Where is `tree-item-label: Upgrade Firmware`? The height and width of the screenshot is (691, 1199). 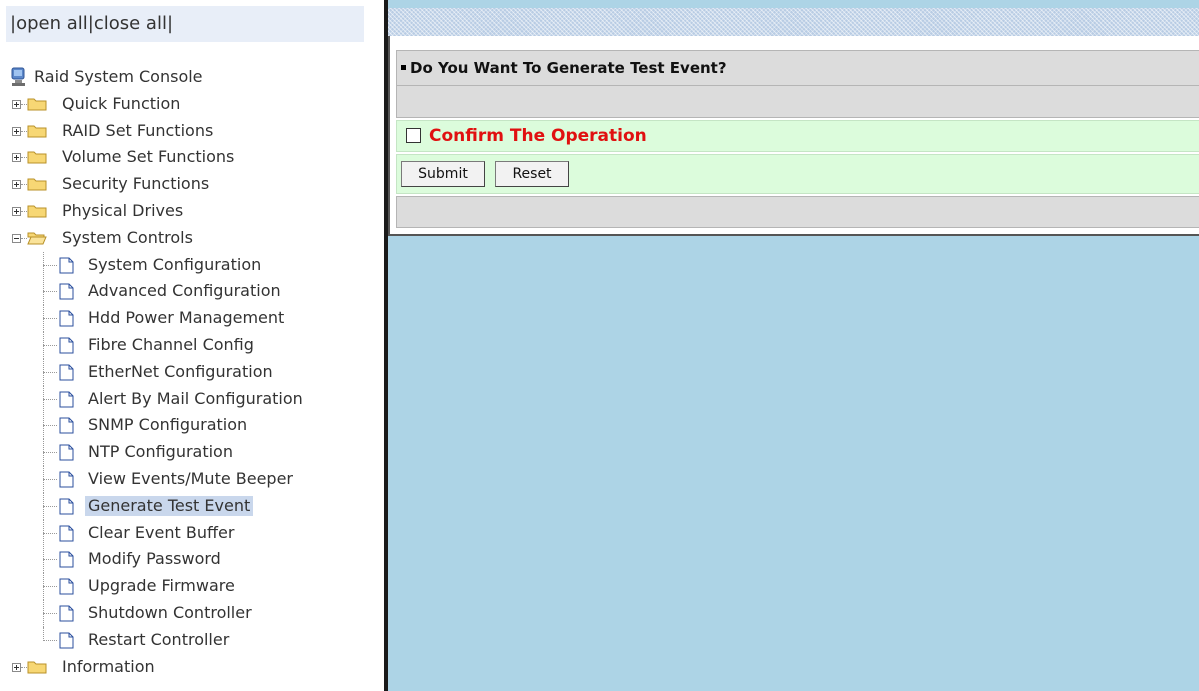 tree-item-label: Upgrade Firmware is located at coordinates (161, 586).